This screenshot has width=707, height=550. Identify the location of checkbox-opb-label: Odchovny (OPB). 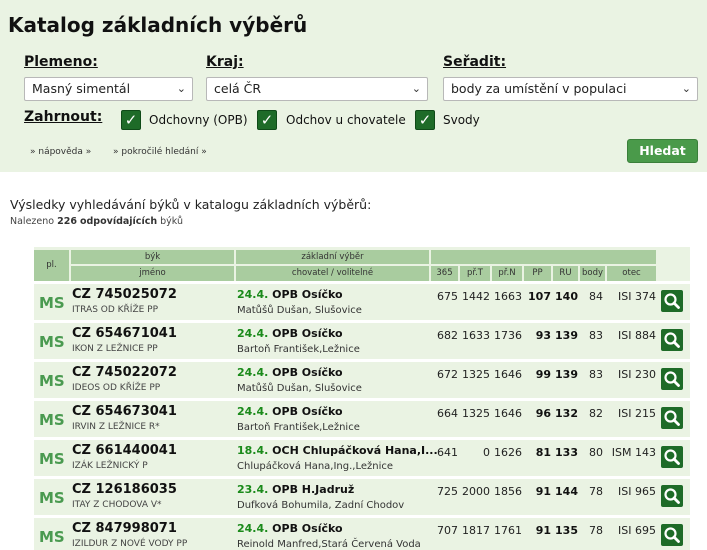
(198, 120).